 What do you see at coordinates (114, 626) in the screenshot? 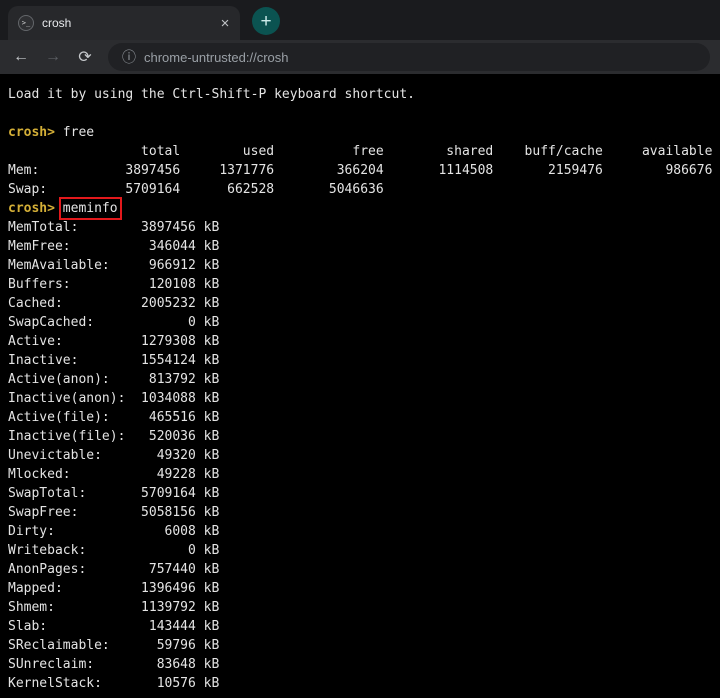
I see `terminal-line: Slab: 143444 kB` at bounding box center [114, 626].